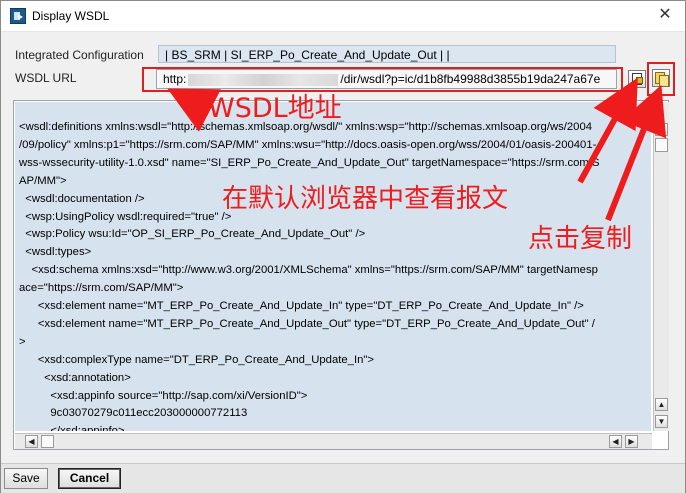 The width and height of the screenshot is (686, 493). What do you see at coordinates (661, 421) in the screenshot?
I see `scroll-down-icon: ▼` at bounding box center [661, 421].